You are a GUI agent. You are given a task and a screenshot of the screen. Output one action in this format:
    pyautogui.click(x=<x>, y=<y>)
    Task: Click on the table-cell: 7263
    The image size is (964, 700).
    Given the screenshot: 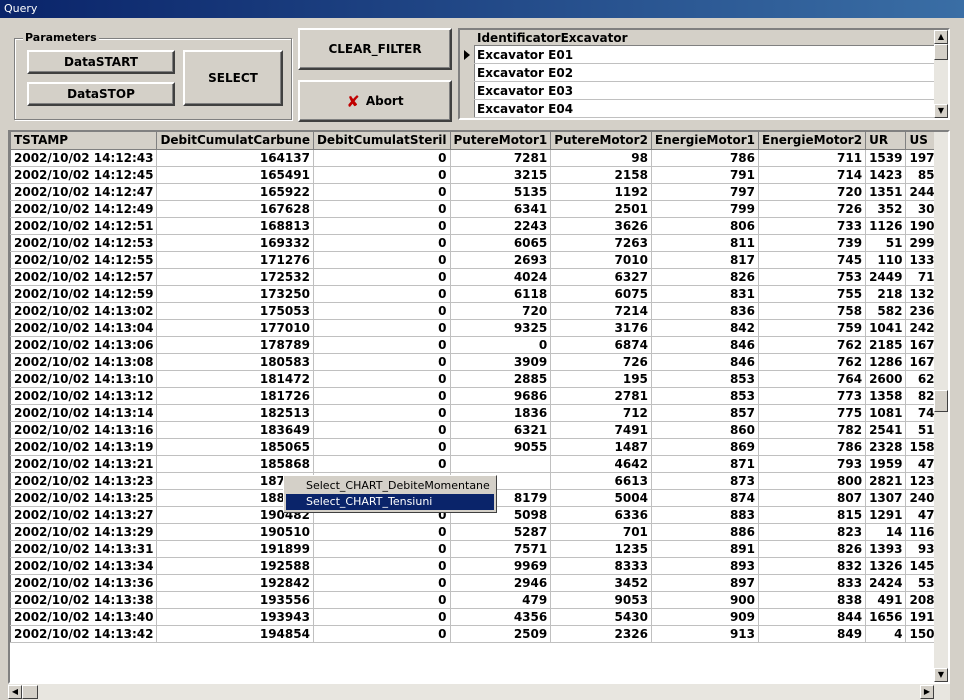 What is the action you would take?
    pyautogui.click(x=601, y=243)
    